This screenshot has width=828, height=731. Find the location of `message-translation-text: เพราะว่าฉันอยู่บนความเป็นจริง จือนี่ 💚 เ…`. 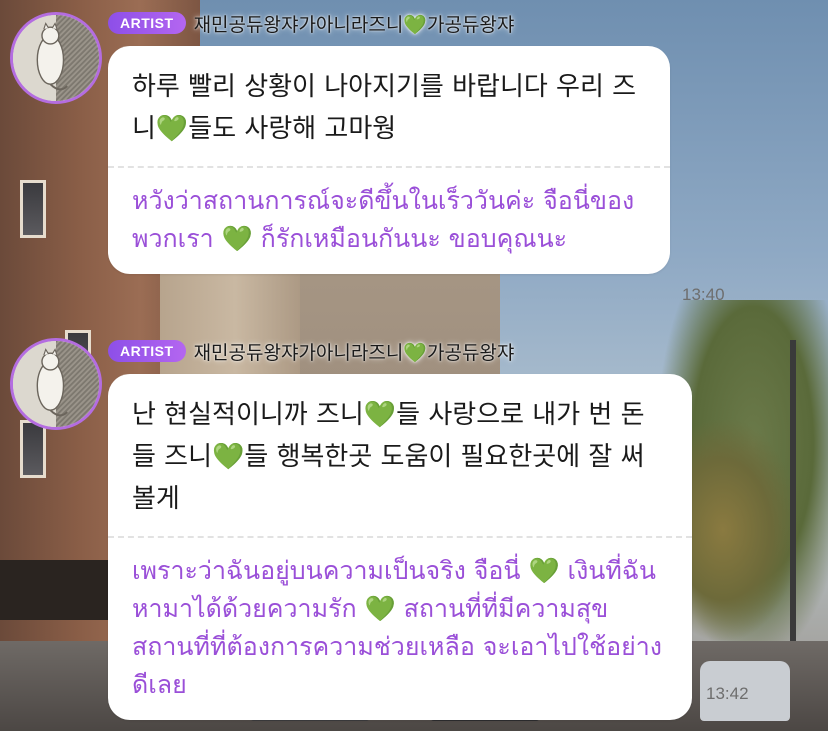

message-translation-text: เพราะว่าฉันอยู่บนความเป็นจริง จือนี่ 💚 เ… is located at coordinates (397, 627).